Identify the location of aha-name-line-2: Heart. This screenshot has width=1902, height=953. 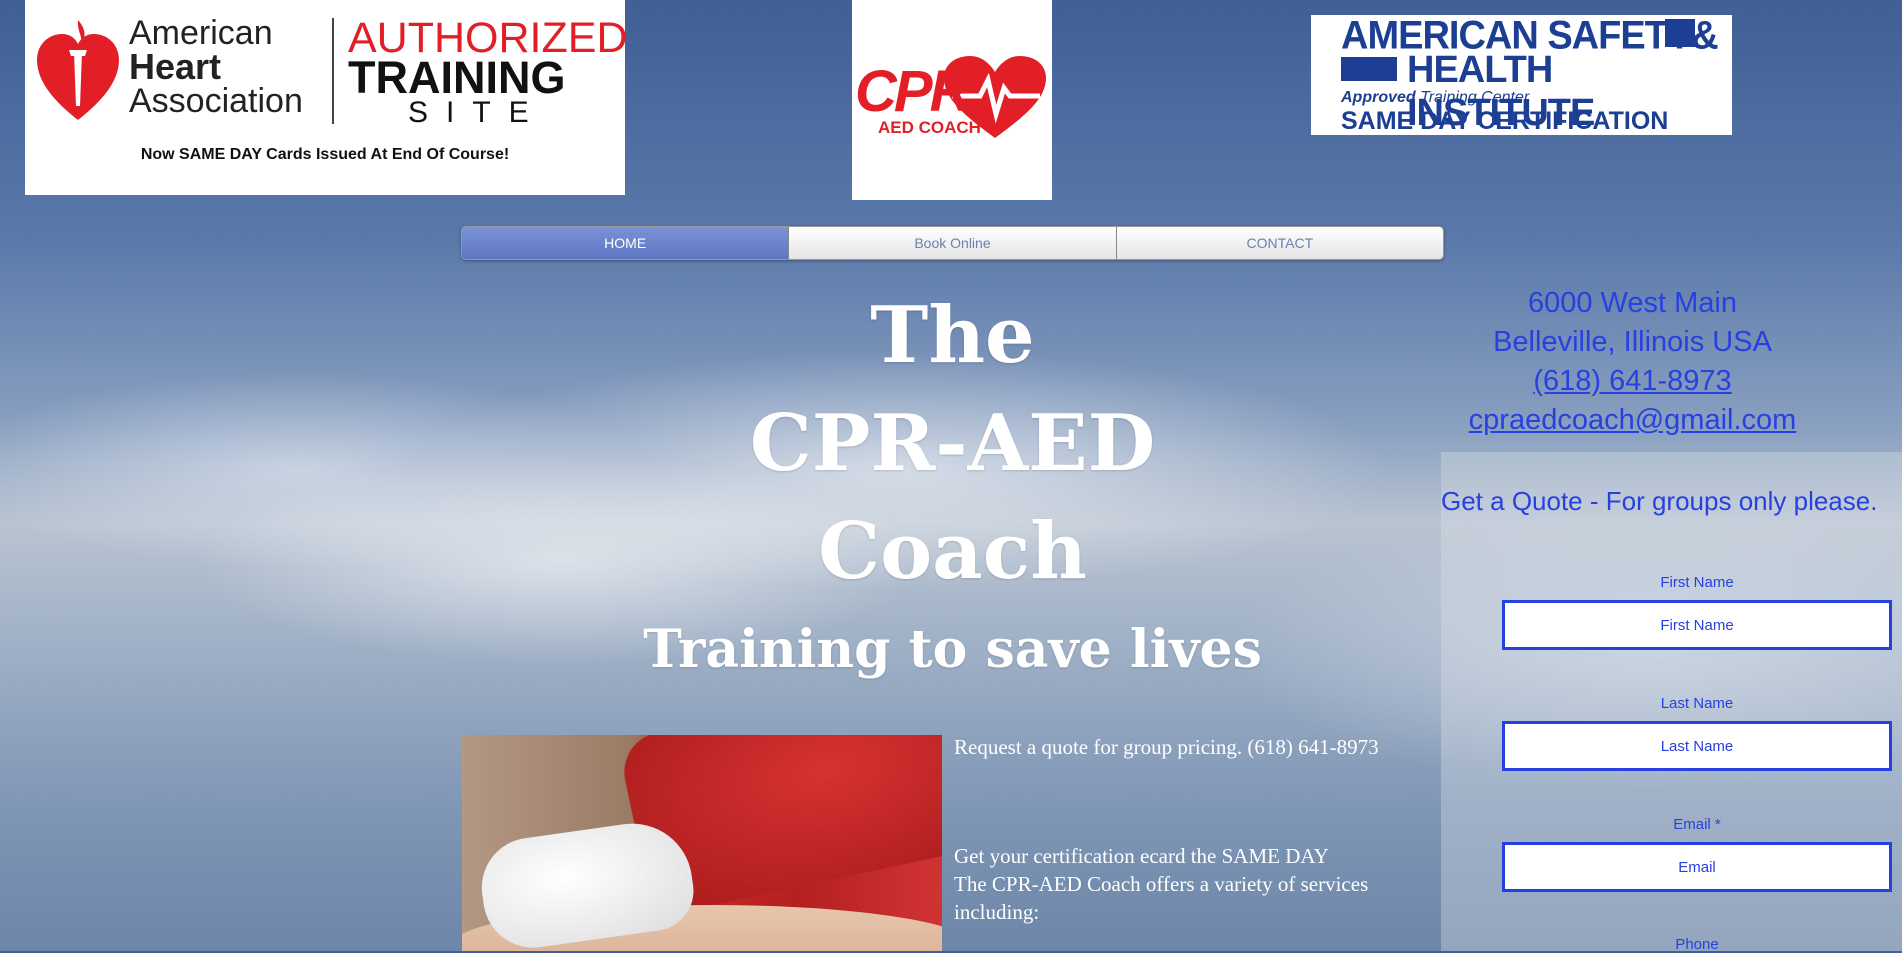
(175, 66).